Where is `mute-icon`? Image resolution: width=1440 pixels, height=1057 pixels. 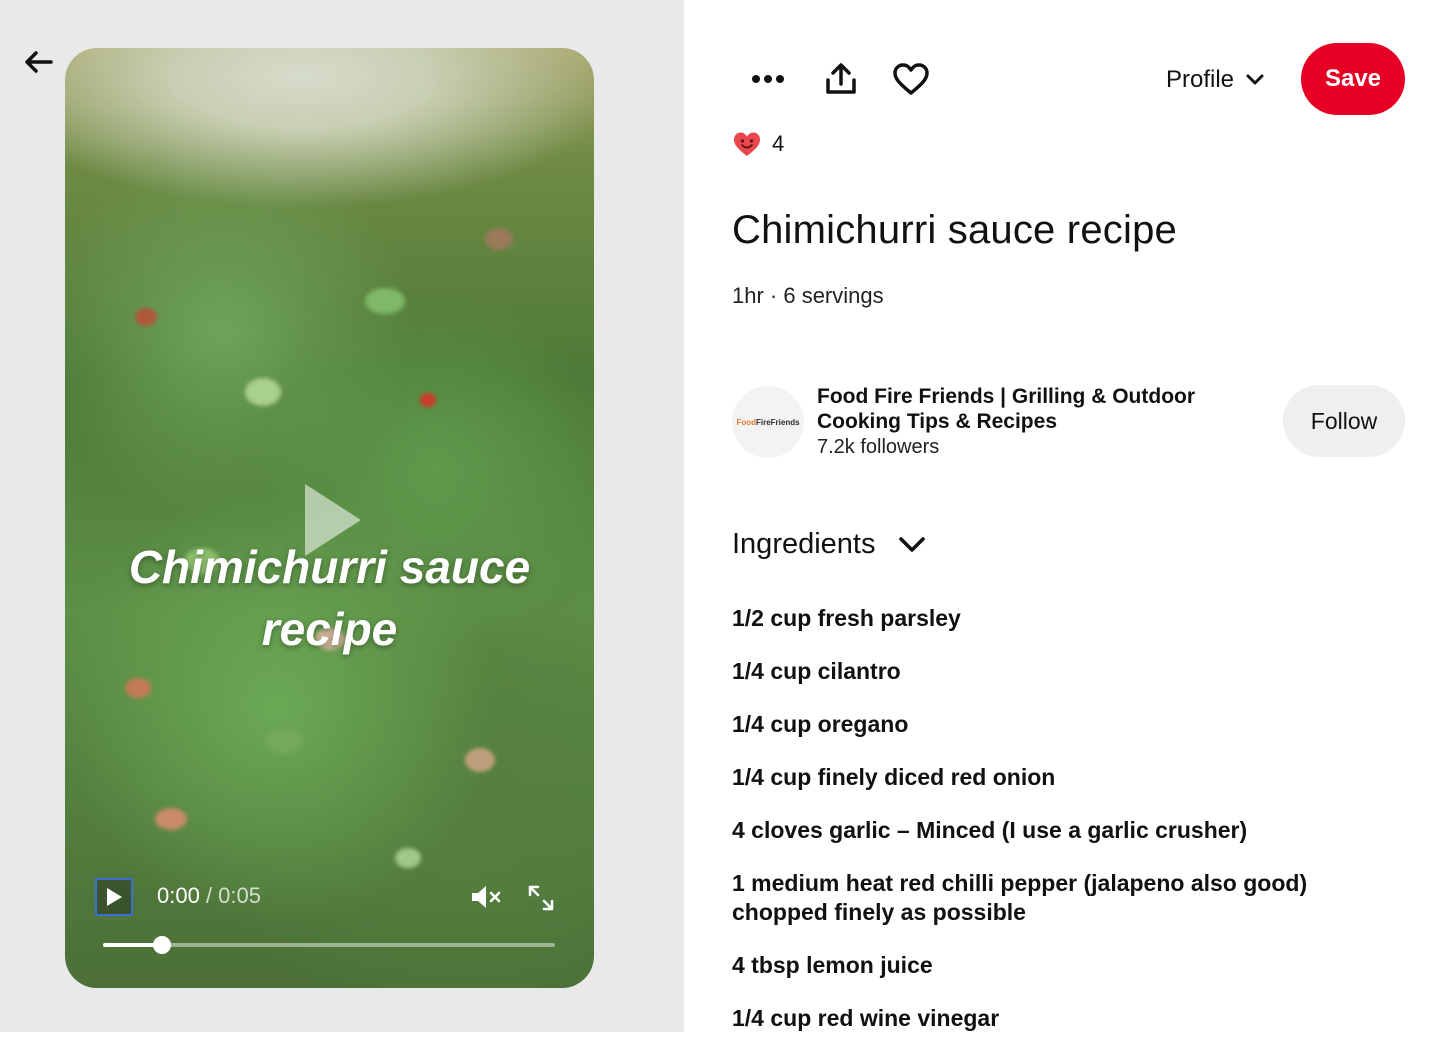 mute-icon is located at coordinates (486, 897).